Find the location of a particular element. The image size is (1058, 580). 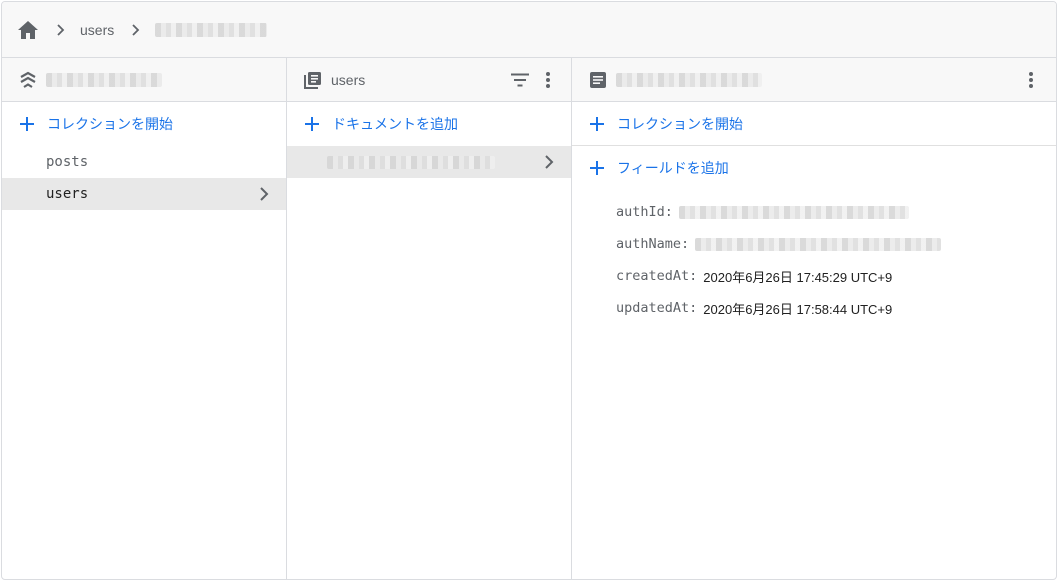

field-key: authId: is located at coordinates (644, 212).